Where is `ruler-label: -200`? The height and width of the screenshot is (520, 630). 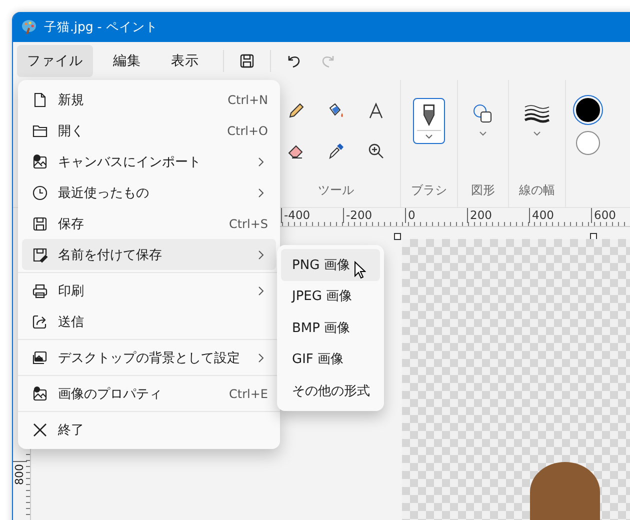
ruler-label: -200 is located at coordinates (374, 215).